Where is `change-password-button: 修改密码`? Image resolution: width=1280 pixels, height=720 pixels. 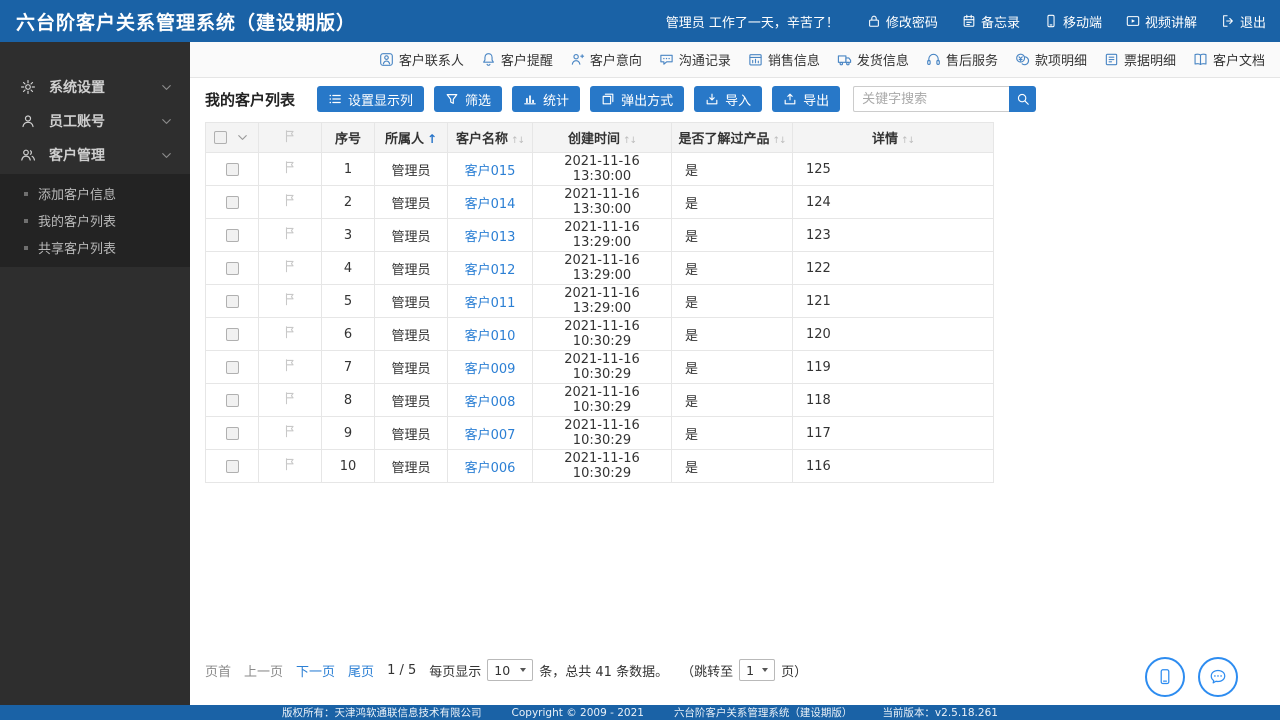
change-password-button: 修改密码 is located at coordinates (902, 21).